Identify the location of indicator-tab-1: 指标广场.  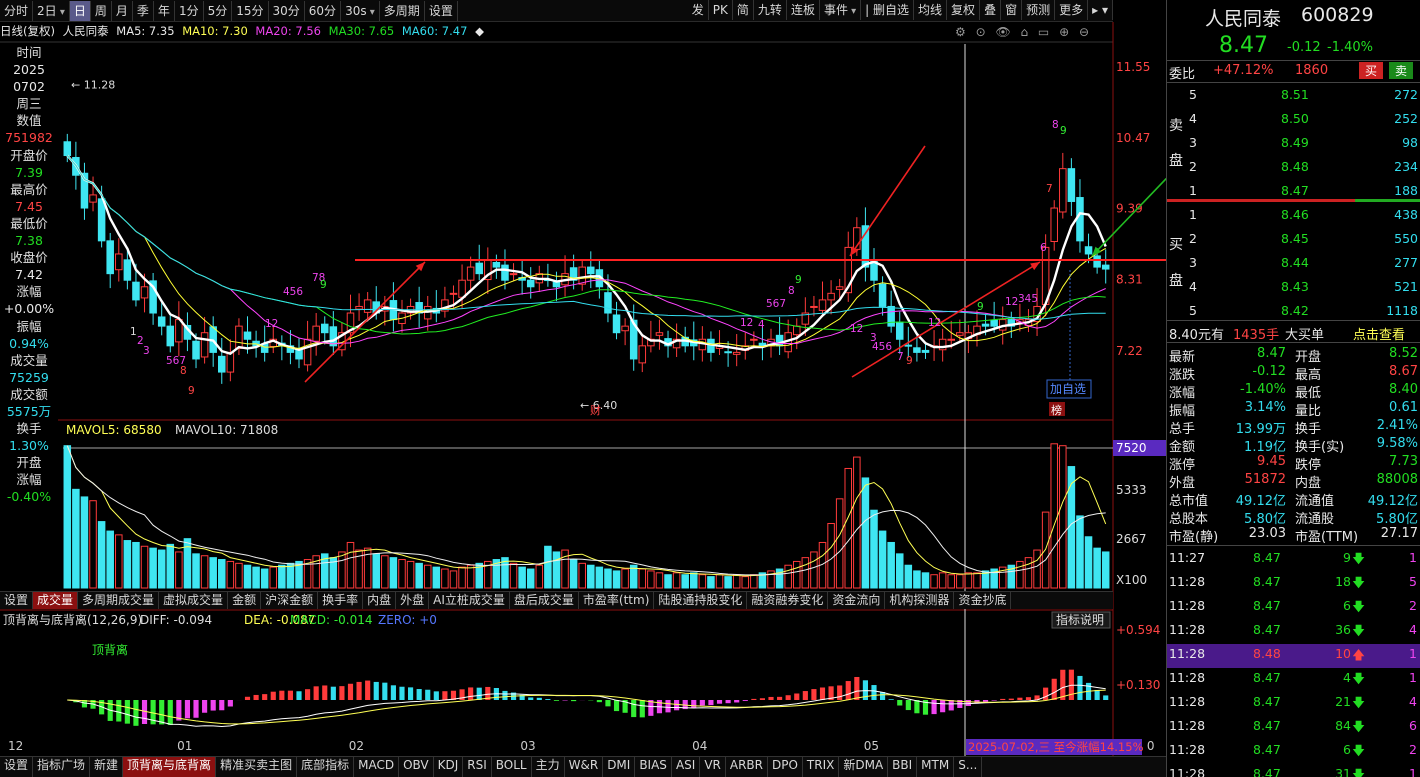
(62, 767).